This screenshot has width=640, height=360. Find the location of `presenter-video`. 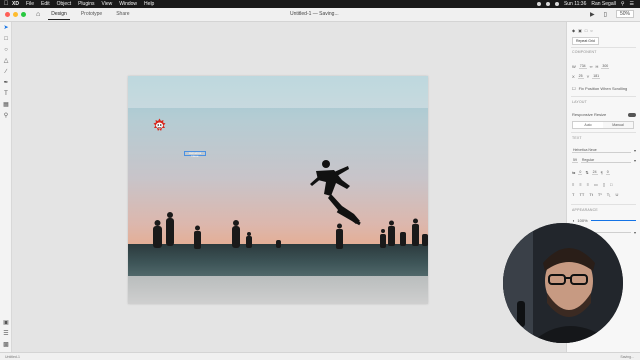

presenter-video is located at coordinates (563, 283).